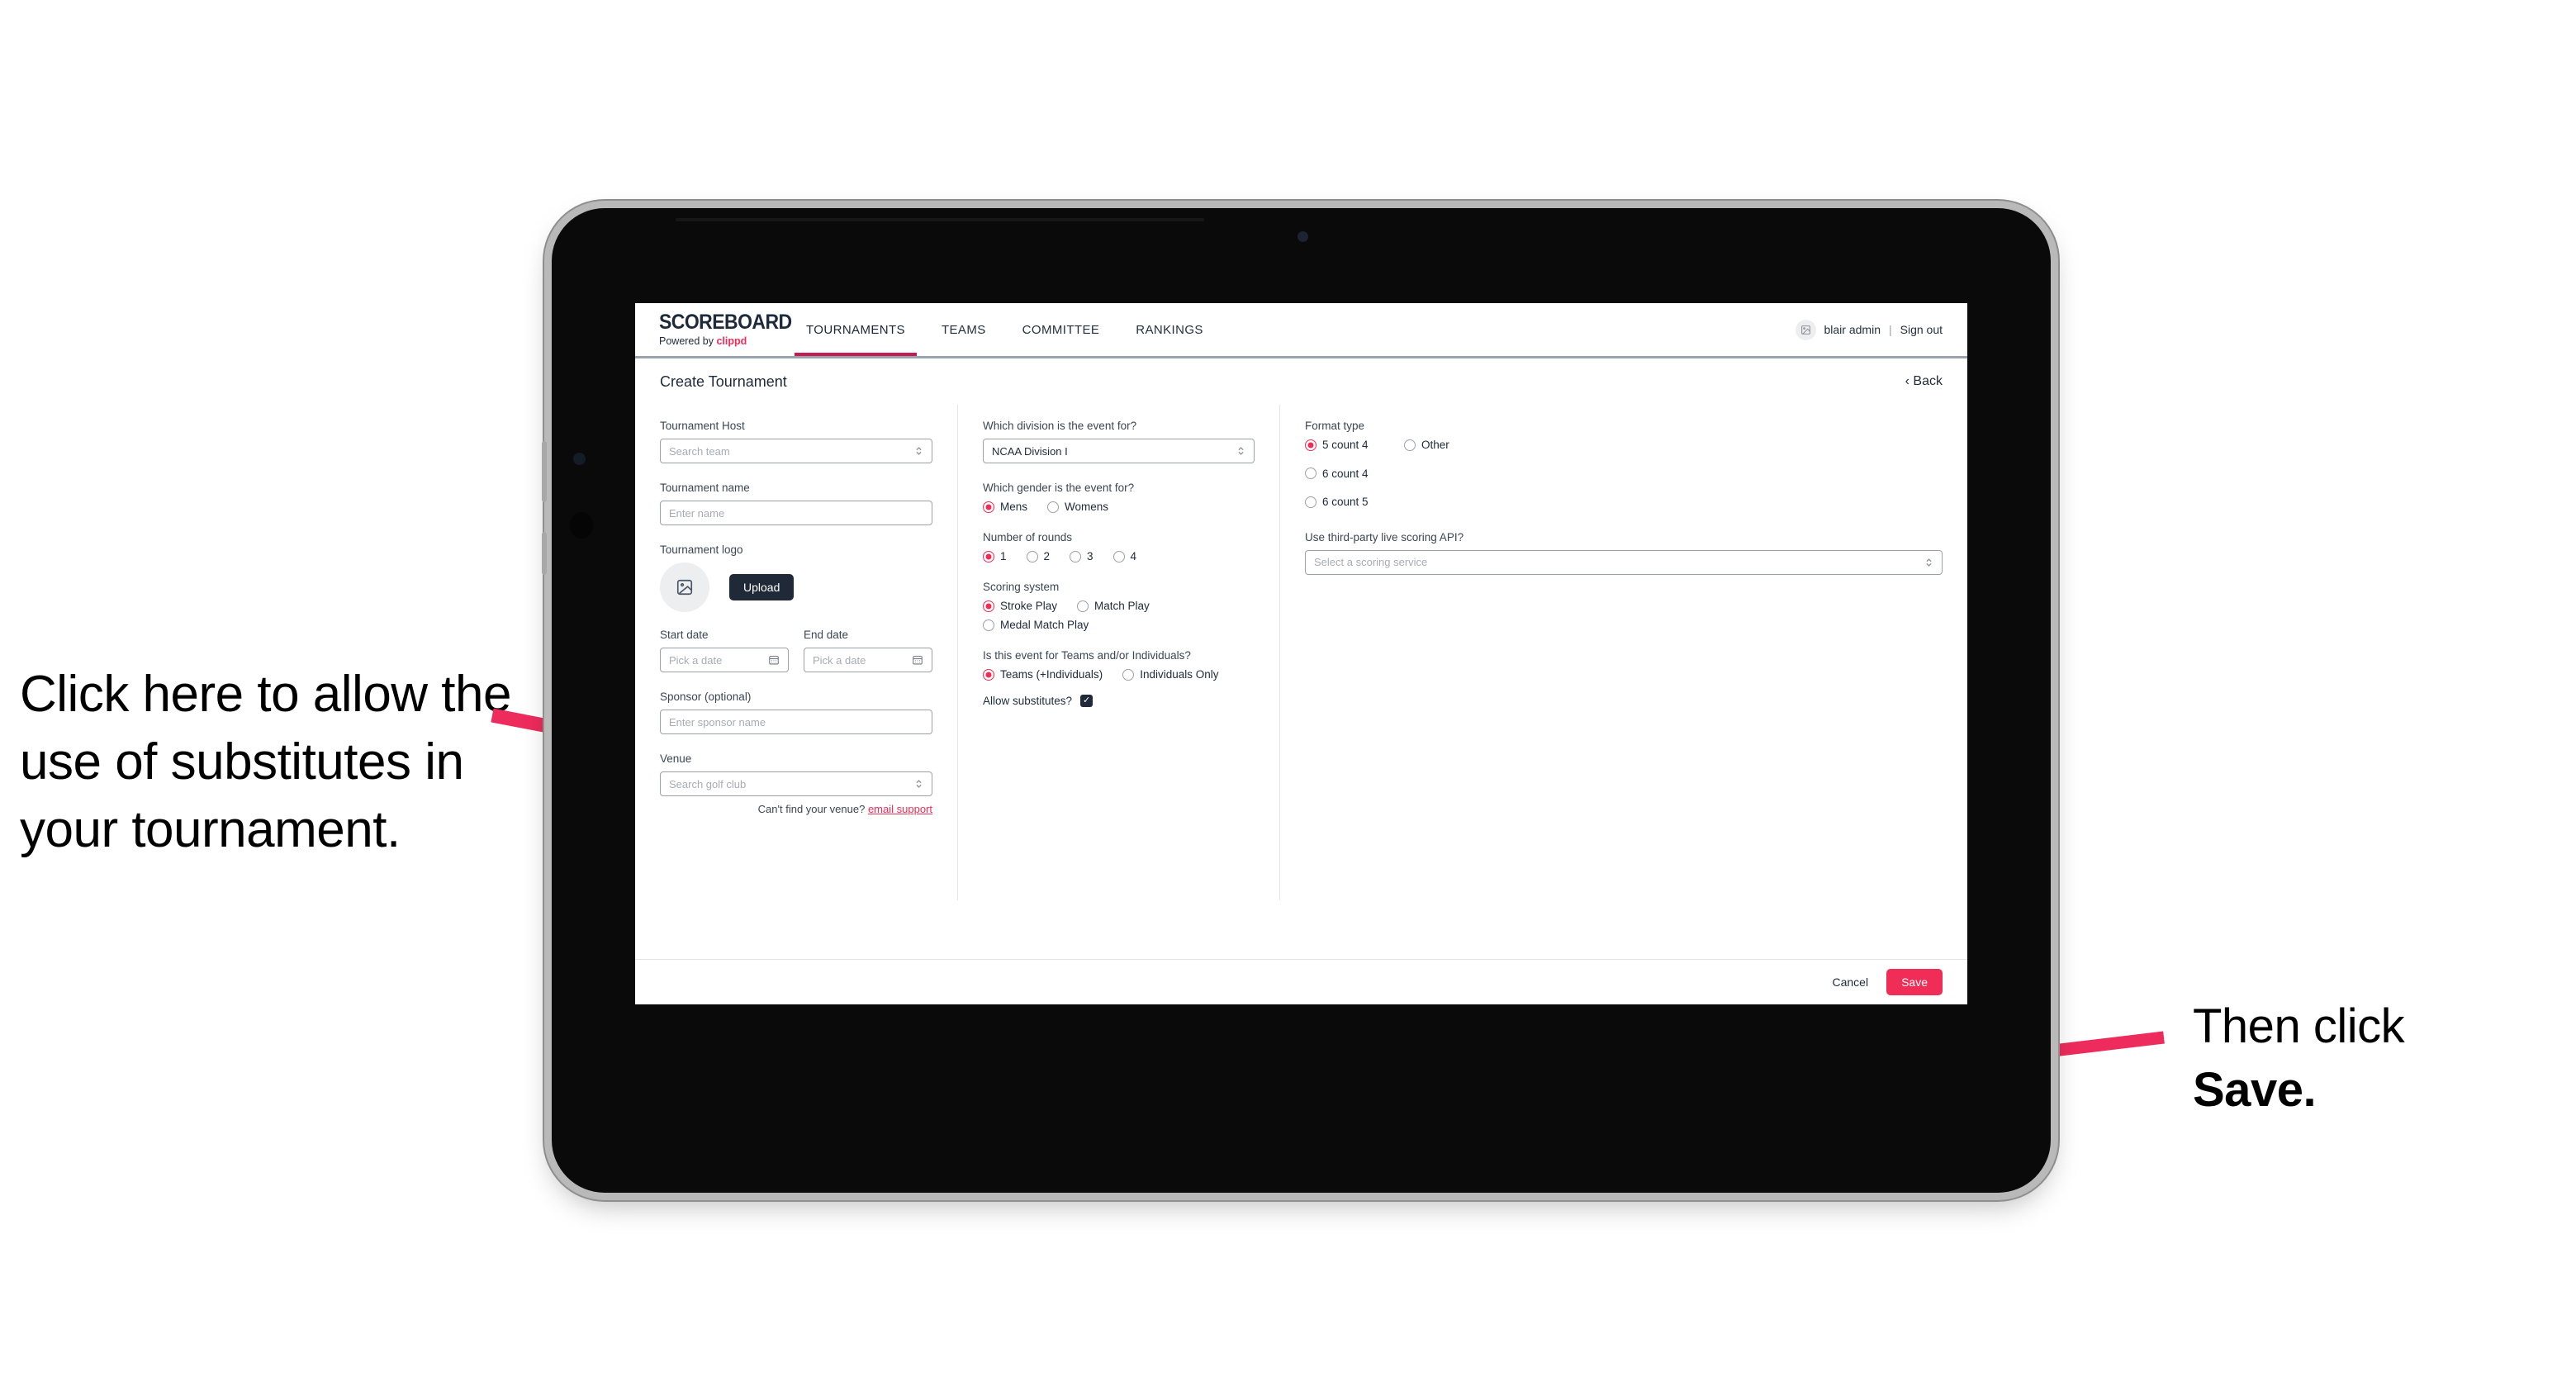 The height and width of the screenshot is (1386, 2576). Describe the element at coordinates (1059, 488) in the screenshot. I see `gender-label: Which gender is the event for?` at that location.